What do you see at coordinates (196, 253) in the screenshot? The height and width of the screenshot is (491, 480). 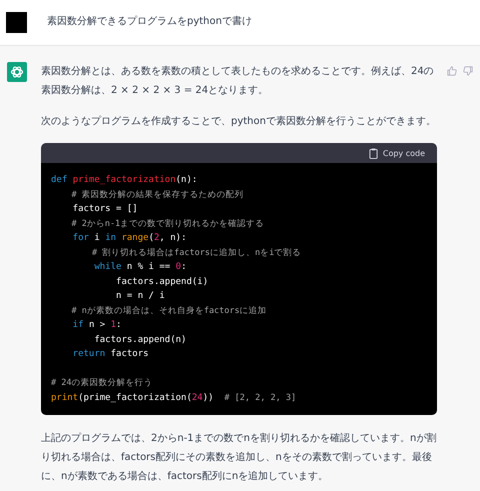 I see `code-token: # 割り切れる場合はfactorsに追加し、nをiで割る` at bounding box center [196, 253].